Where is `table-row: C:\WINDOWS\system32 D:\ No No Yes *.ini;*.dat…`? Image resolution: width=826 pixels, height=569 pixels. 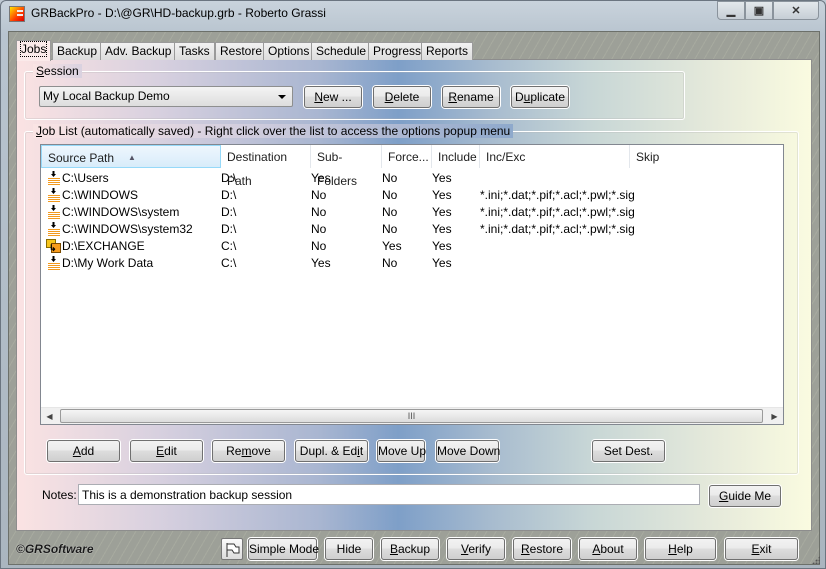
table-row: C:\WINDOWS\system32 D:\ No No Yes *.ini;*.dat… is located at coordinates (412, 229).